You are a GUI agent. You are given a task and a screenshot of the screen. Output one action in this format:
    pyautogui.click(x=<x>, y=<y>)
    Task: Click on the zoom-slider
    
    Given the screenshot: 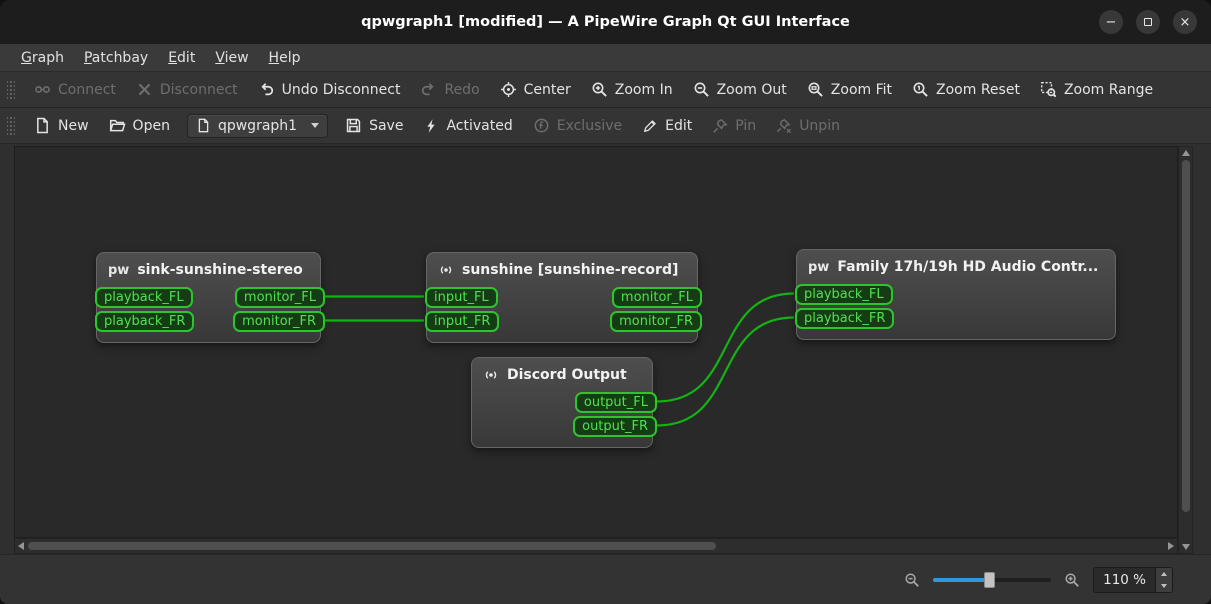 What is the action you would take?
    pyautogui.click(x=992, y=579)
    